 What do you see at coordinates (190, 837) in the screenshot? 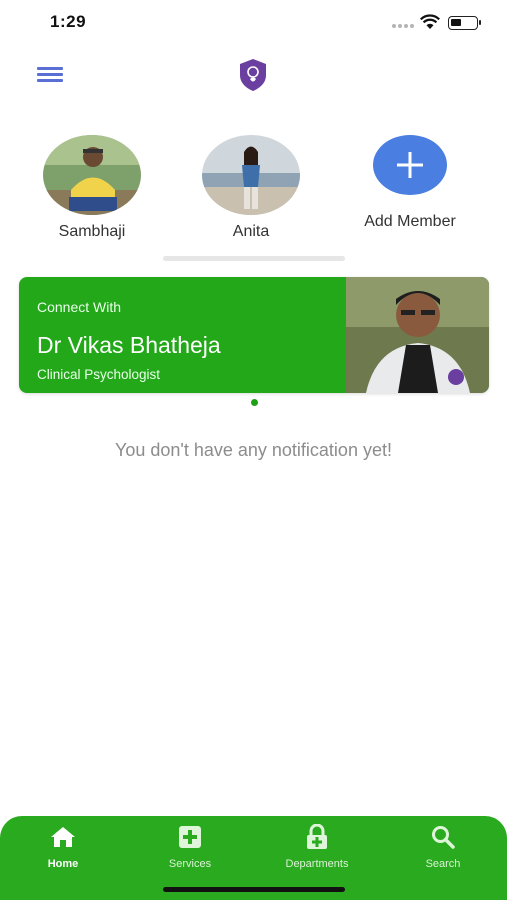
I see `plus-box-icon` at bounding box center [190, 837].